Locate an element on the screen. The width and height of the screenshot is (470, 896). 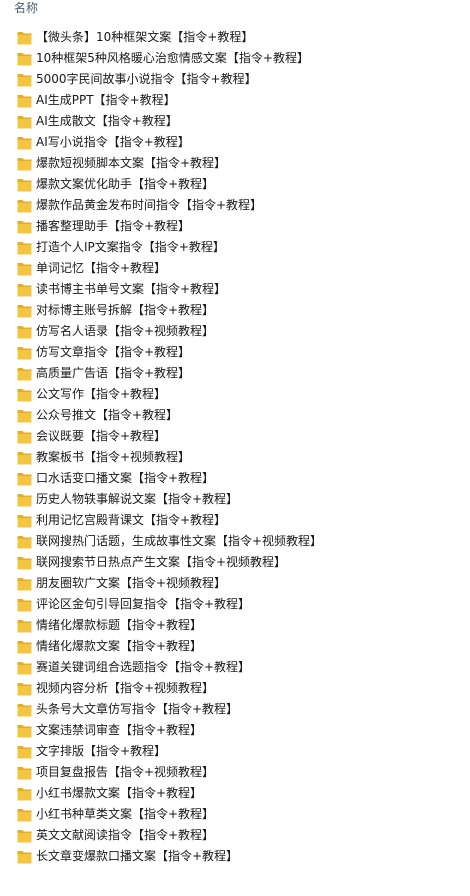
folder-item: 长文章变爆款口播文案【指令+教程】 is located at coordinates (235, 856).